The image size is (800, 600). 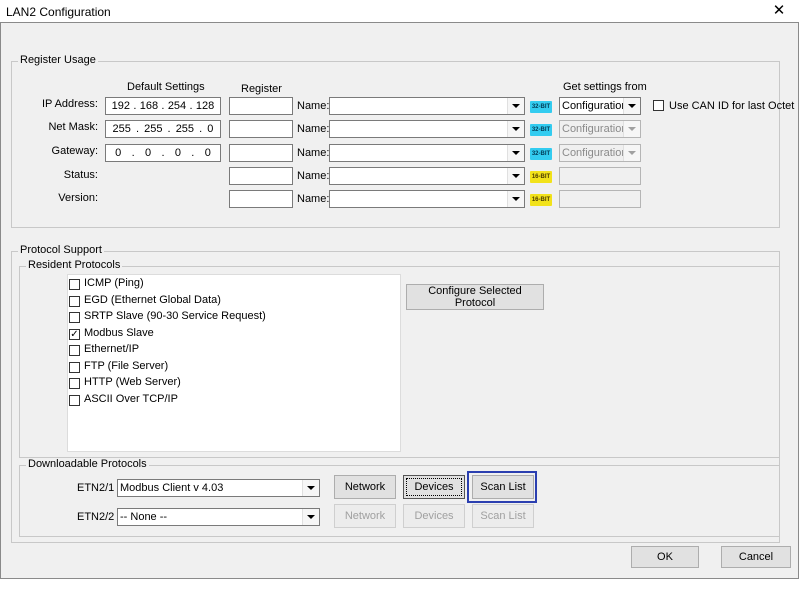 I want to click on protocol-item-label: FTP (File Server), so click(x=126, y=366).